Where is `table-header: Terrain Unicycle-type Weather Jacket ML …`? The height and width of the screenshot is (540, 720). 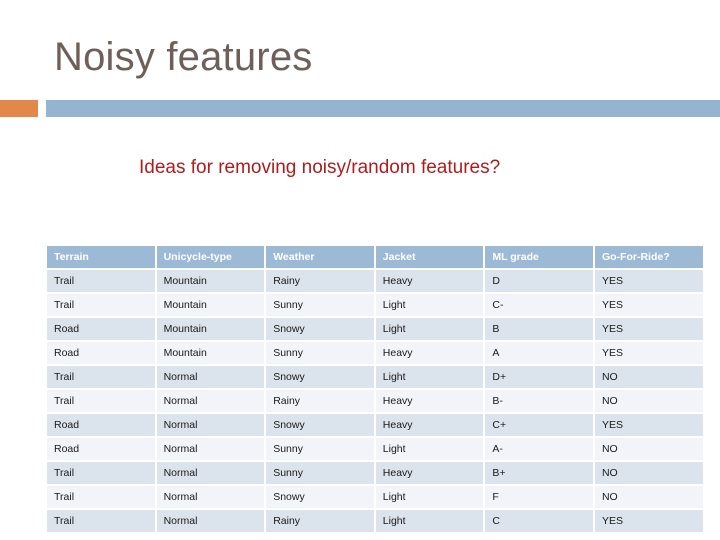
table-header: Terrain Unicycle-type Weather Jacket ML … is located at coordinates (375, 257).